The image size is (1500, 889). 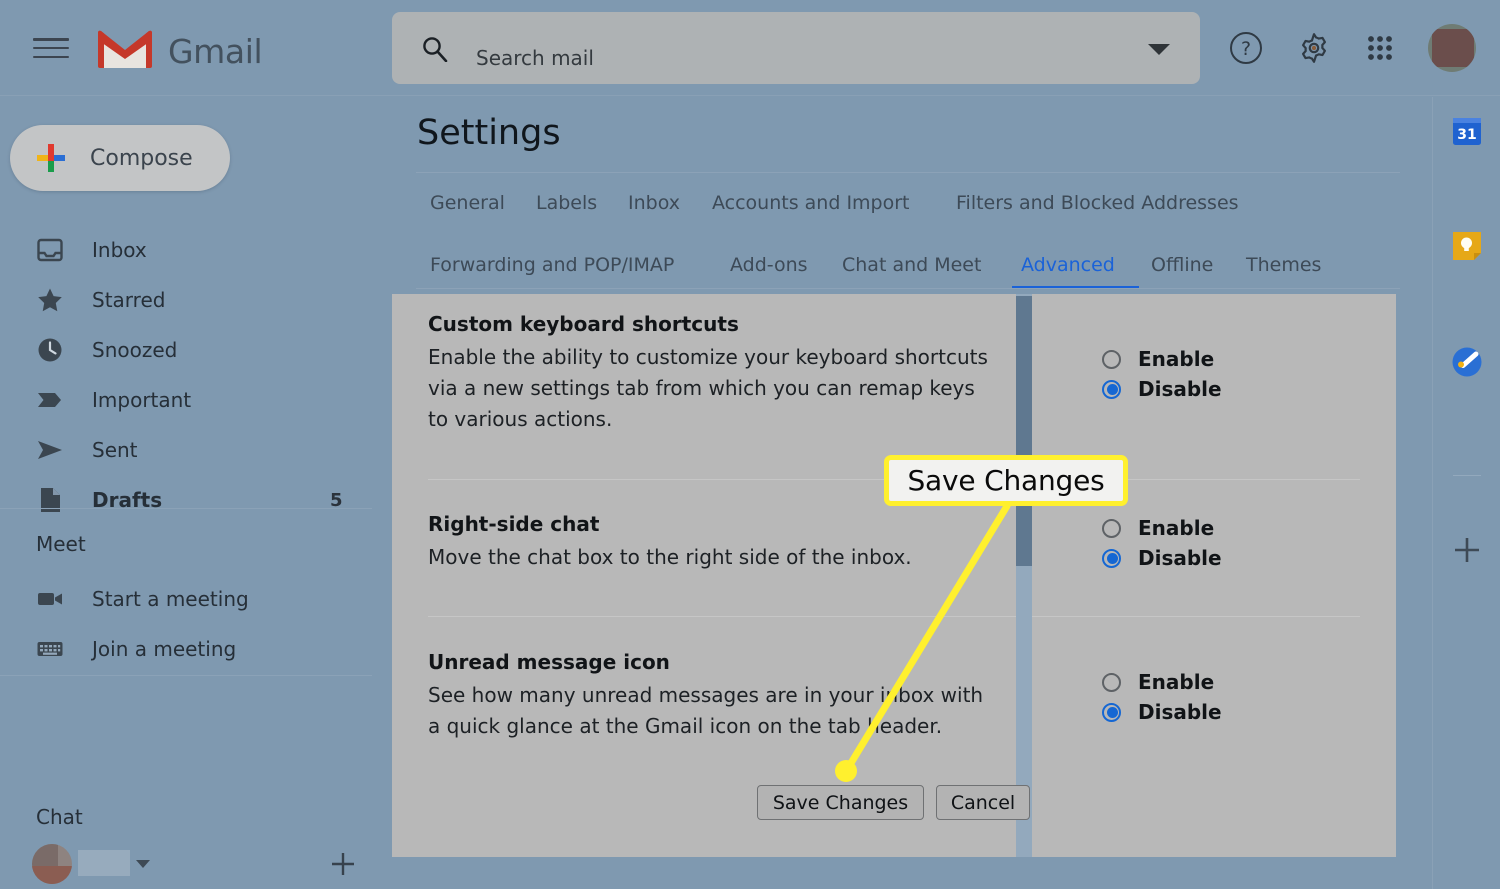 I want to click on meet-section-heading: Meet, so click(x=61, y=544).